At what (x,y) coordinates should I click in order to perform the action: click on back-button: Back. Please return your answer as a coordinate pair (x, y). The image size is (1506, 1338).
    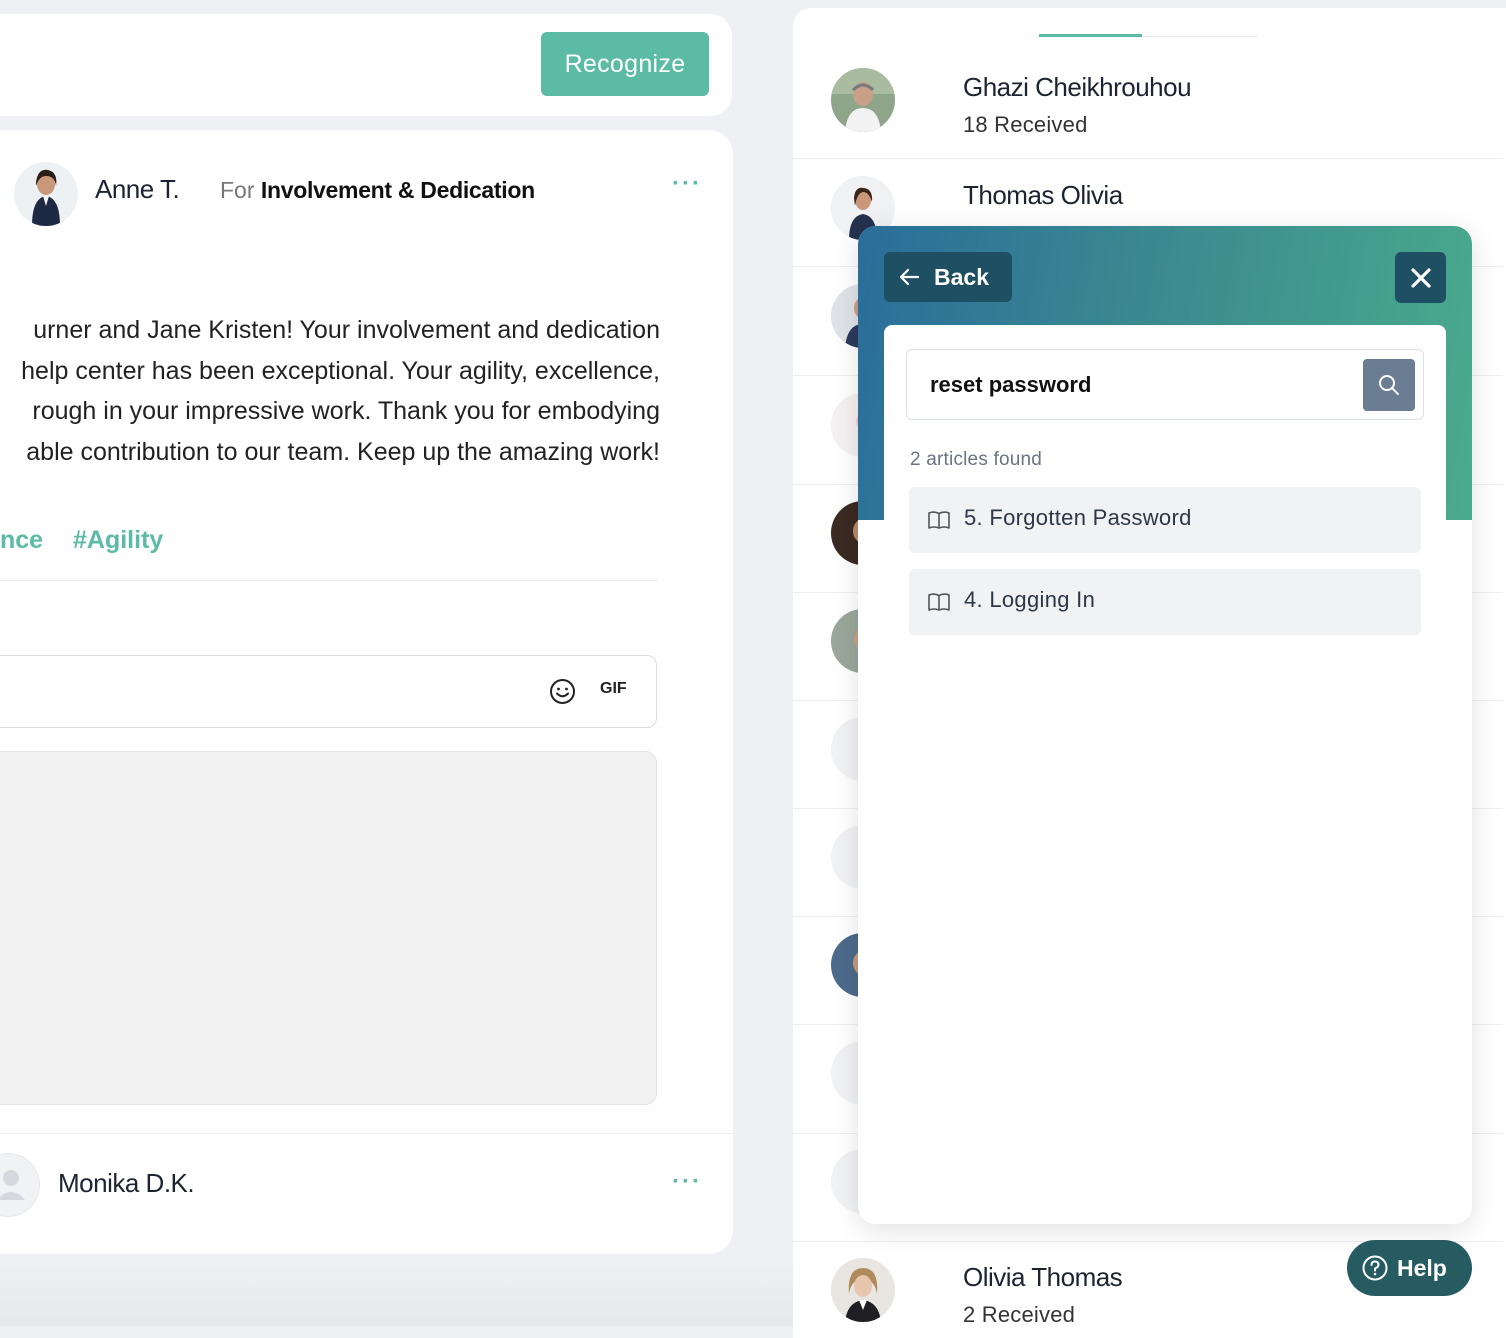
    Looking at the image, I should click on (948, 277).